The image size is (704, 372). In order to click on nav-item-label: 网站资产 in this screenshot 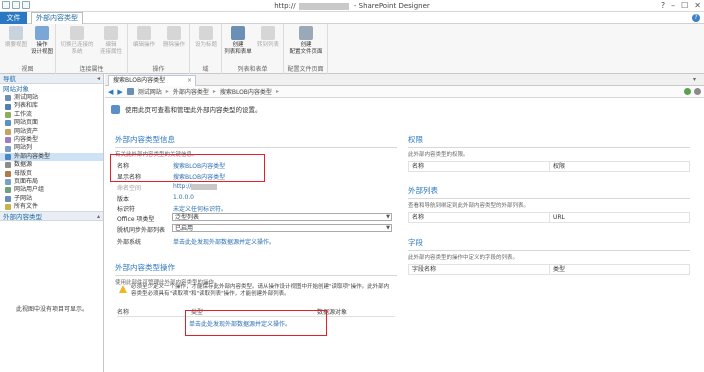, I will do `click(26, 131)`.